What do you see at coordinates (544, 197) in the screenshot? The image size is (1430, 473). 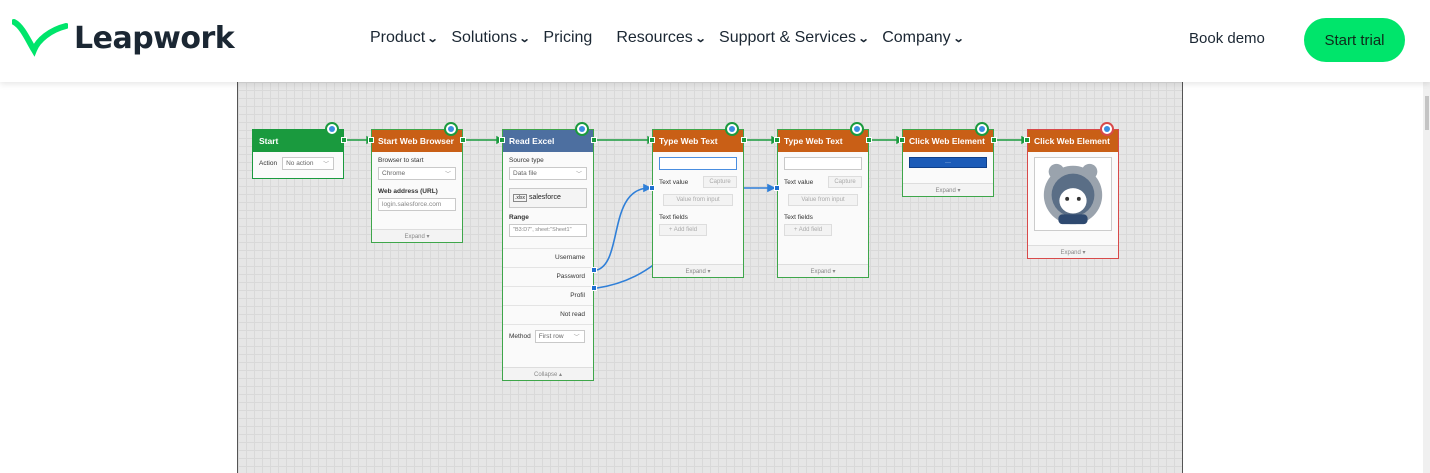 I see `file-name: salesforce` at bounding box center [544, 197].